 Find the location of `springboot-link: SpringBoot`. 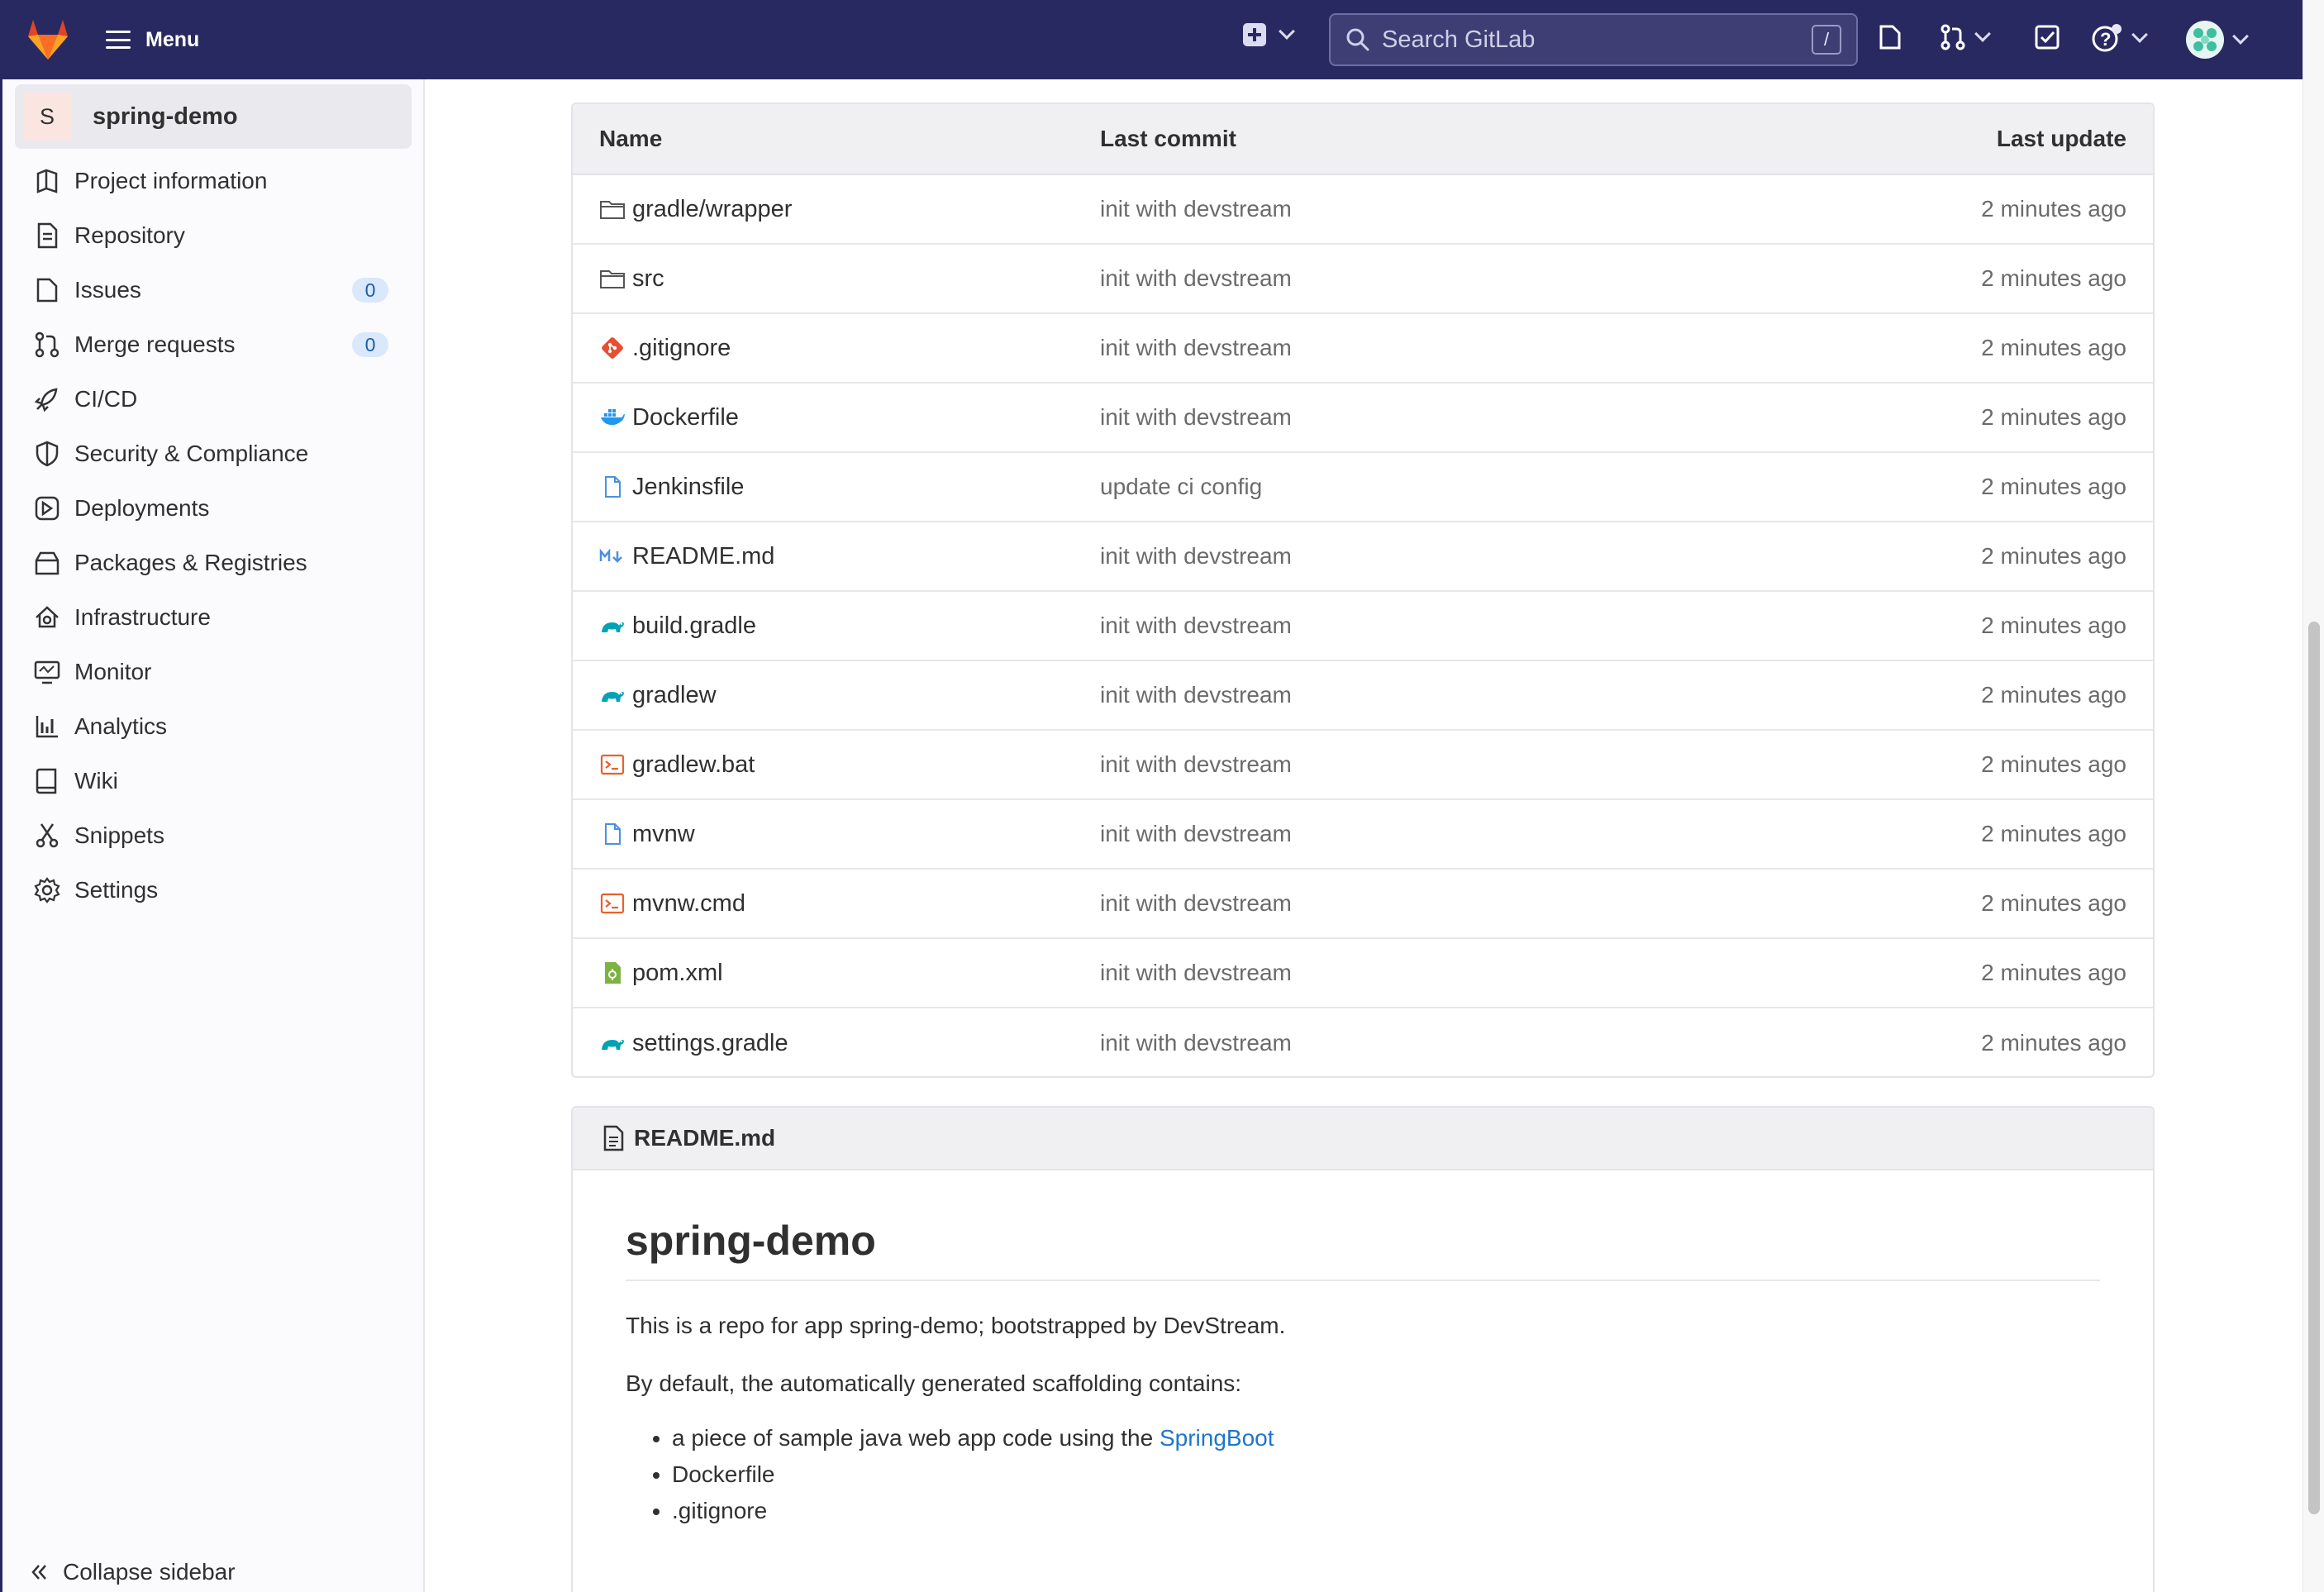

springboot-link: SpringBoot is located at coordinates (1217, 1438).